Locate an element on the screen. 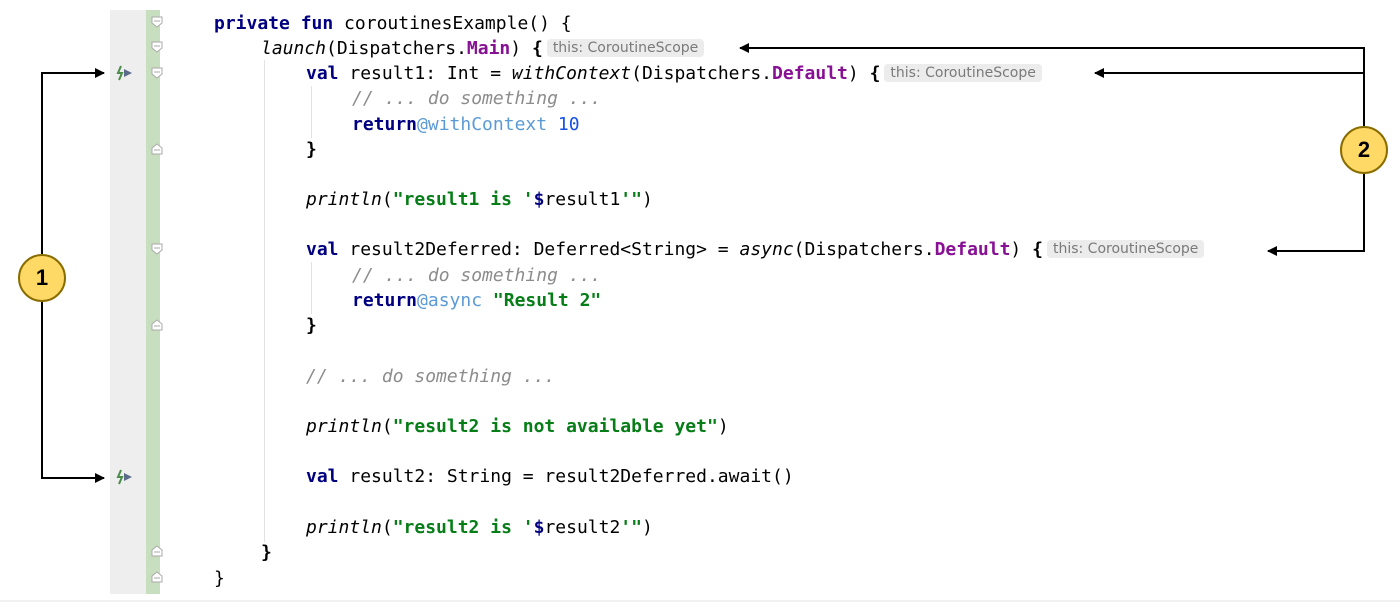 This screenshot has width=1400, height=608. callout-number: 2 is located at coordinates (1364, 149).